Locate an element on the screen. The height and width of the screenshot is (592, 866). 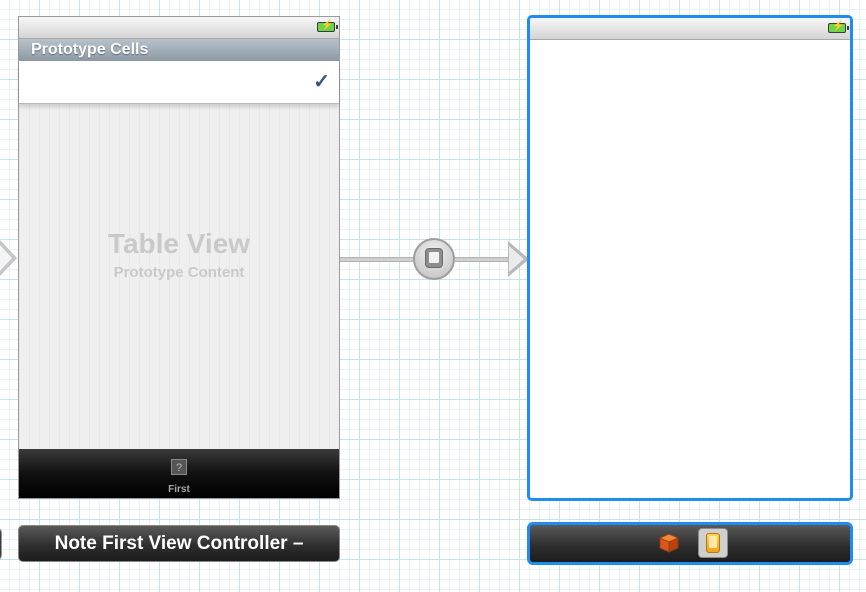
view-controller-button is located at coordinates (713, 543).